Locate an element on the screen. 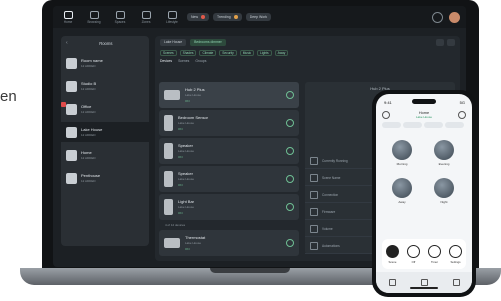  control-off: Off is located at coordinates (413, 254).